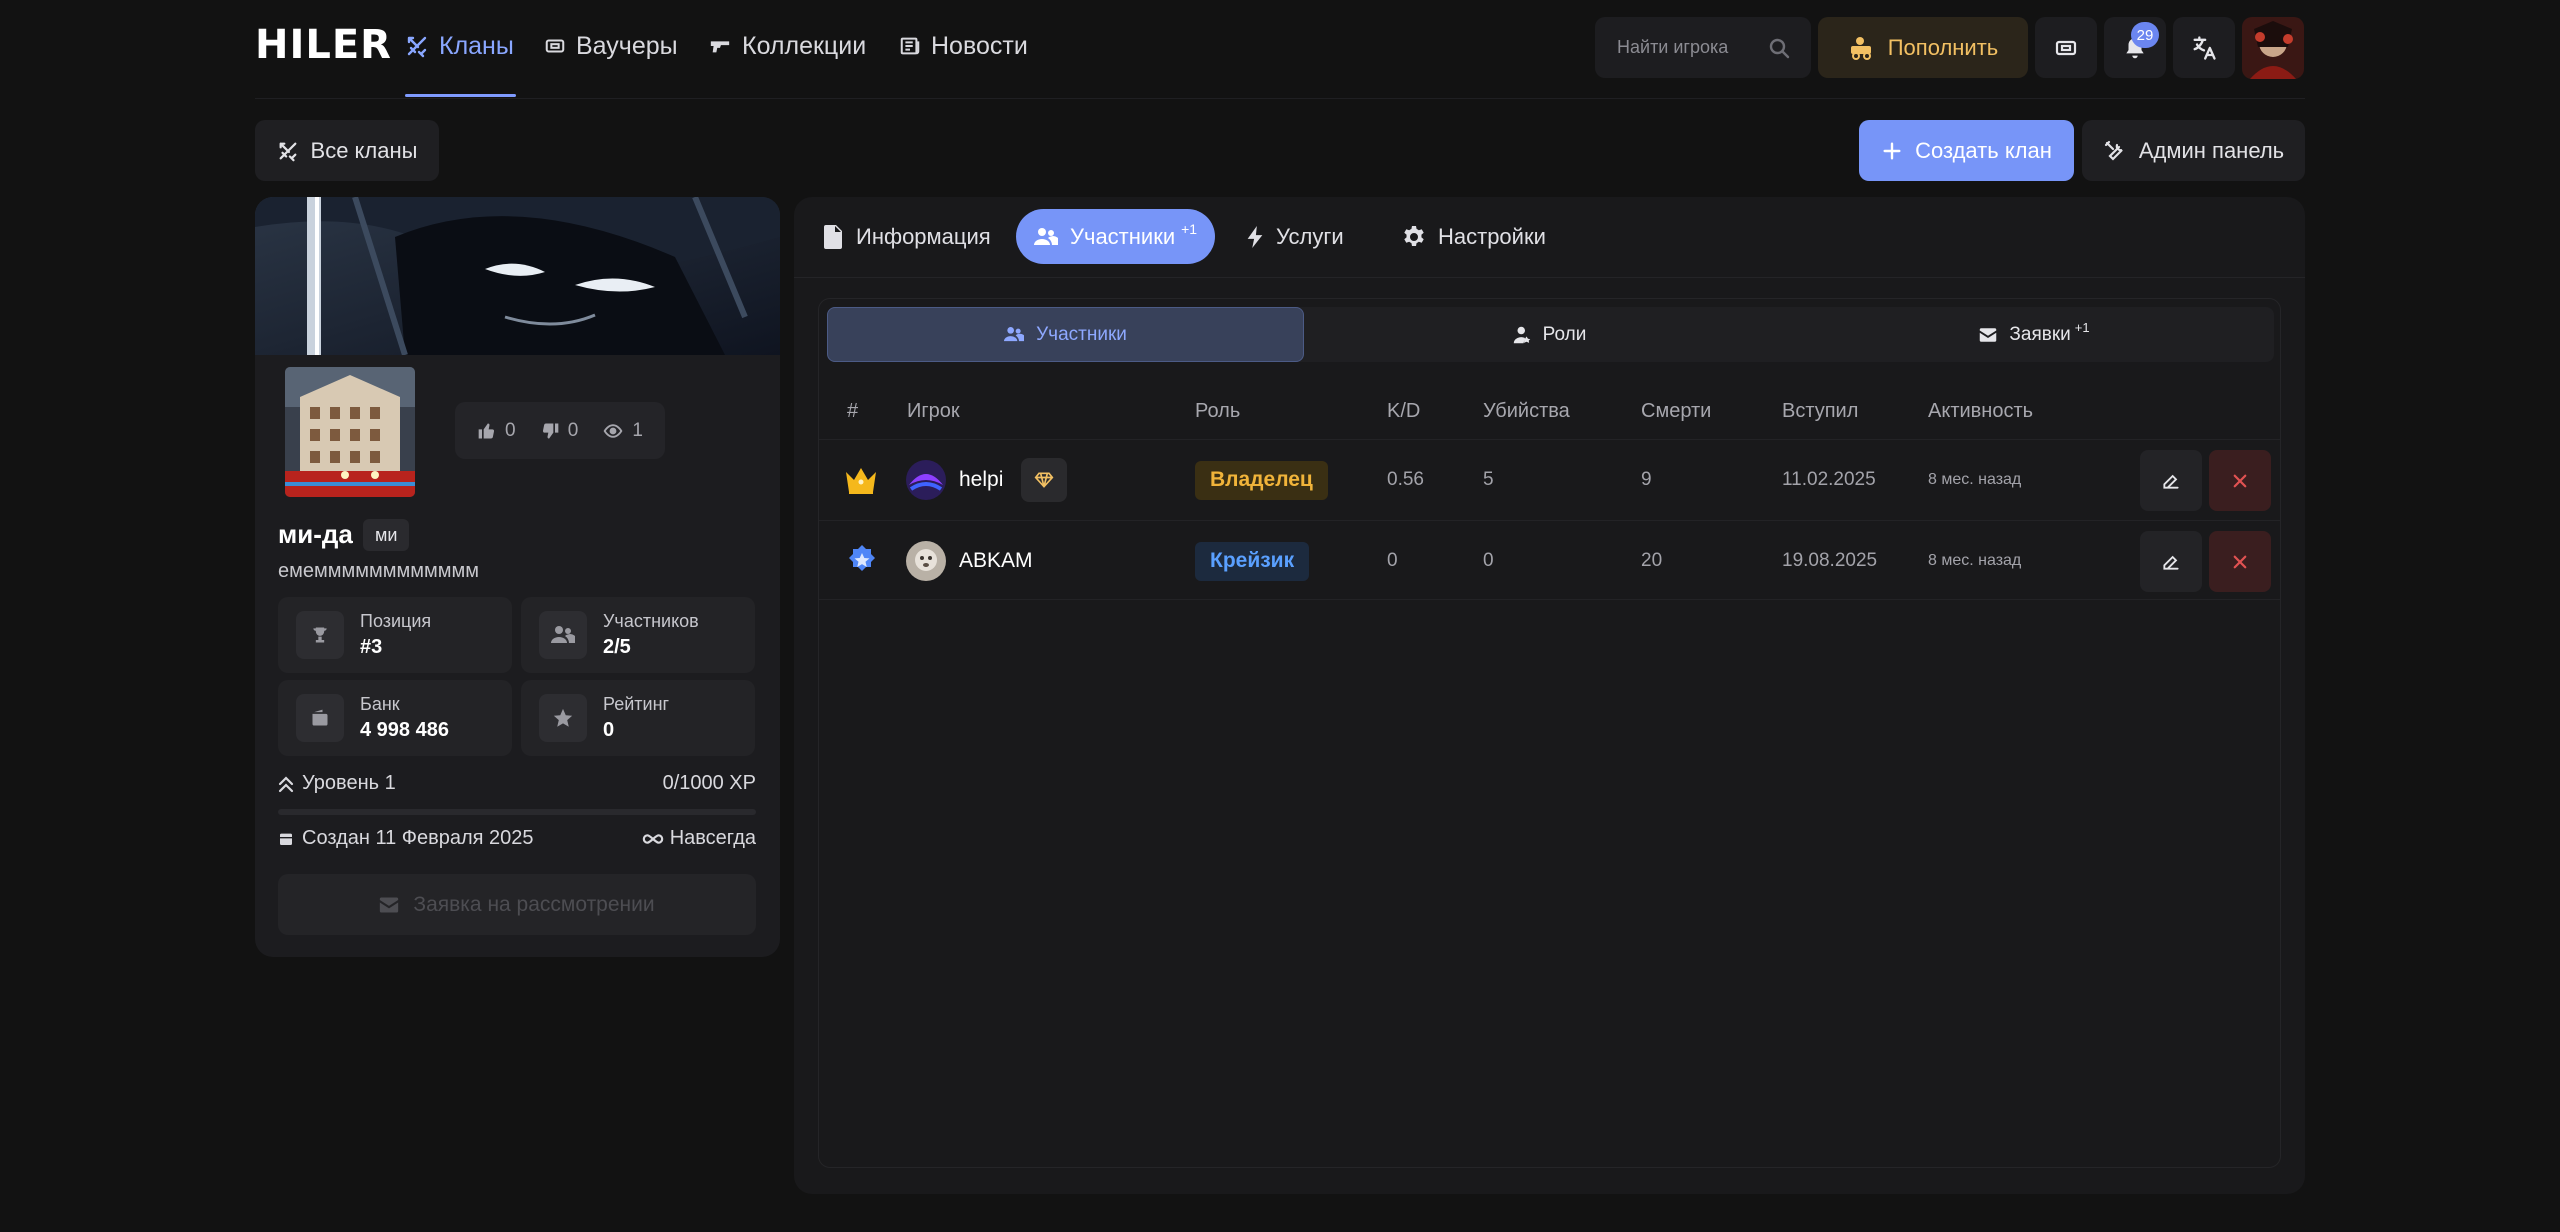 The width and height of the screenshot is (2560, 1232). What do you see at coordinates (1218, 411) in the screenshot?
I see `col-role-header: Роль` at bounding box center [1218, 411].